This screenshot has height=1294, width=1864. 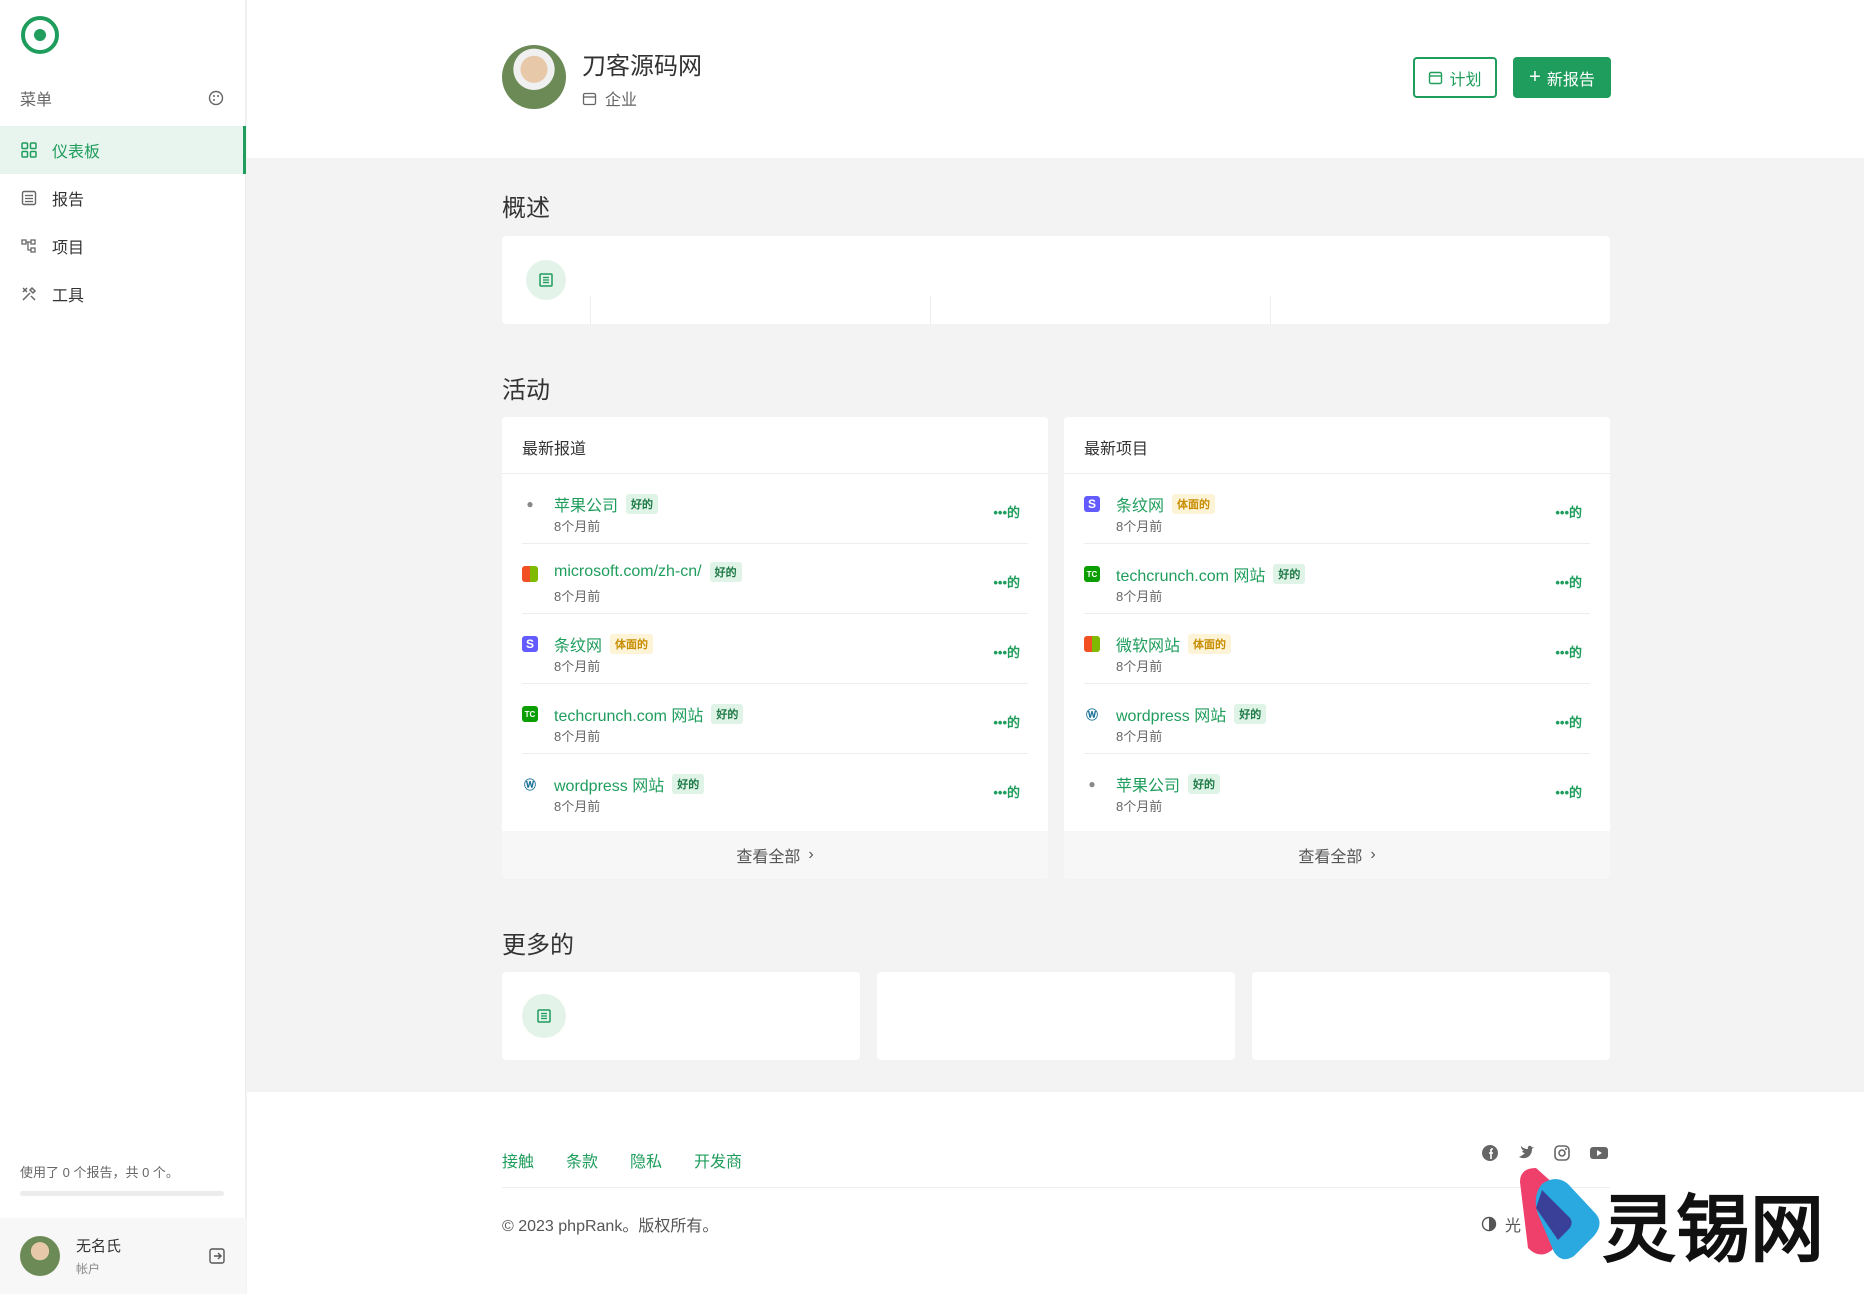 What do you see at coordinates (775, 719) in the screenshot?
I see `list-item: TC techcrunch.com 网站 好的 8个月前 •••的` at bounding box center [775, 719].